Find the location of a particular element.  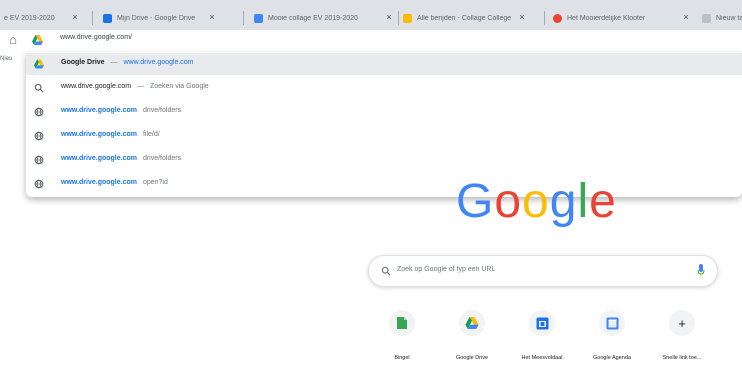

logo-letter: l is located at coordinates (583, 201).